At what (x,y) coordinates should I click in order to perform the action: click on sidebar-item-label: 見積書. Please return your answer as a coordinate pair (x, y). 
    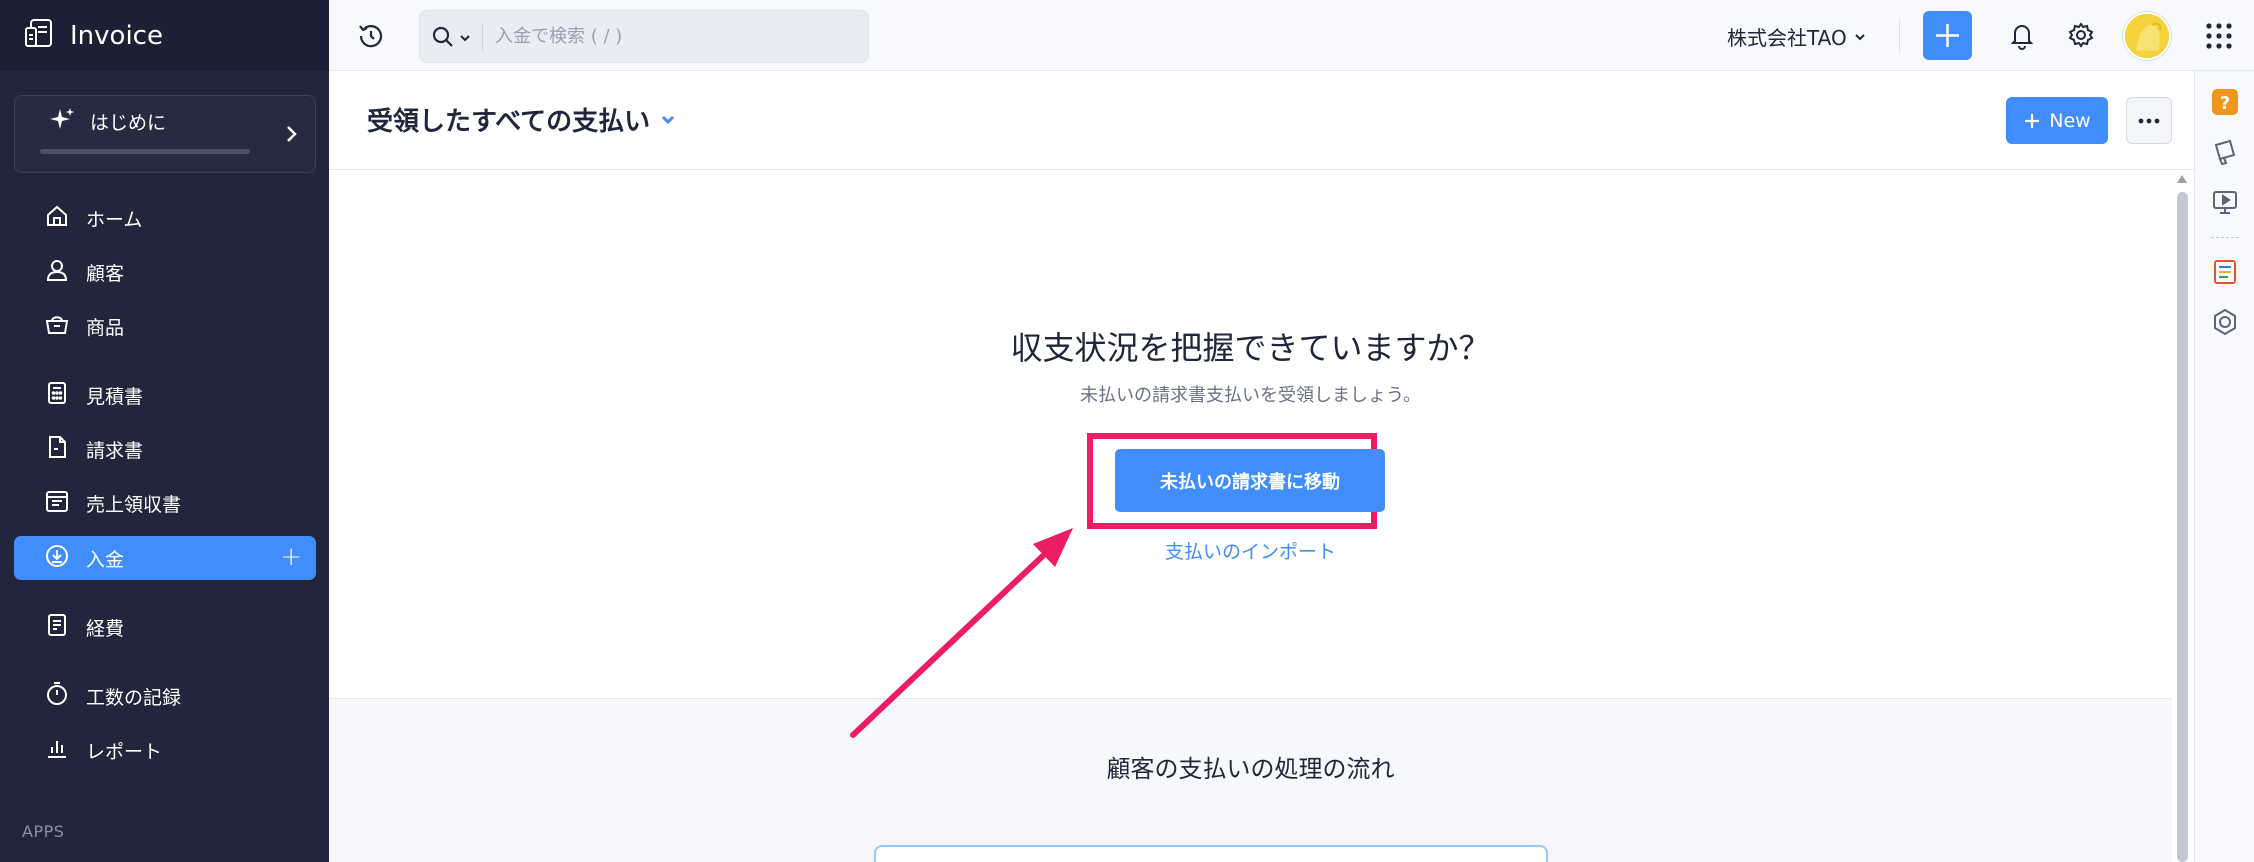
    Looking at the image, I should click on (115, 396).